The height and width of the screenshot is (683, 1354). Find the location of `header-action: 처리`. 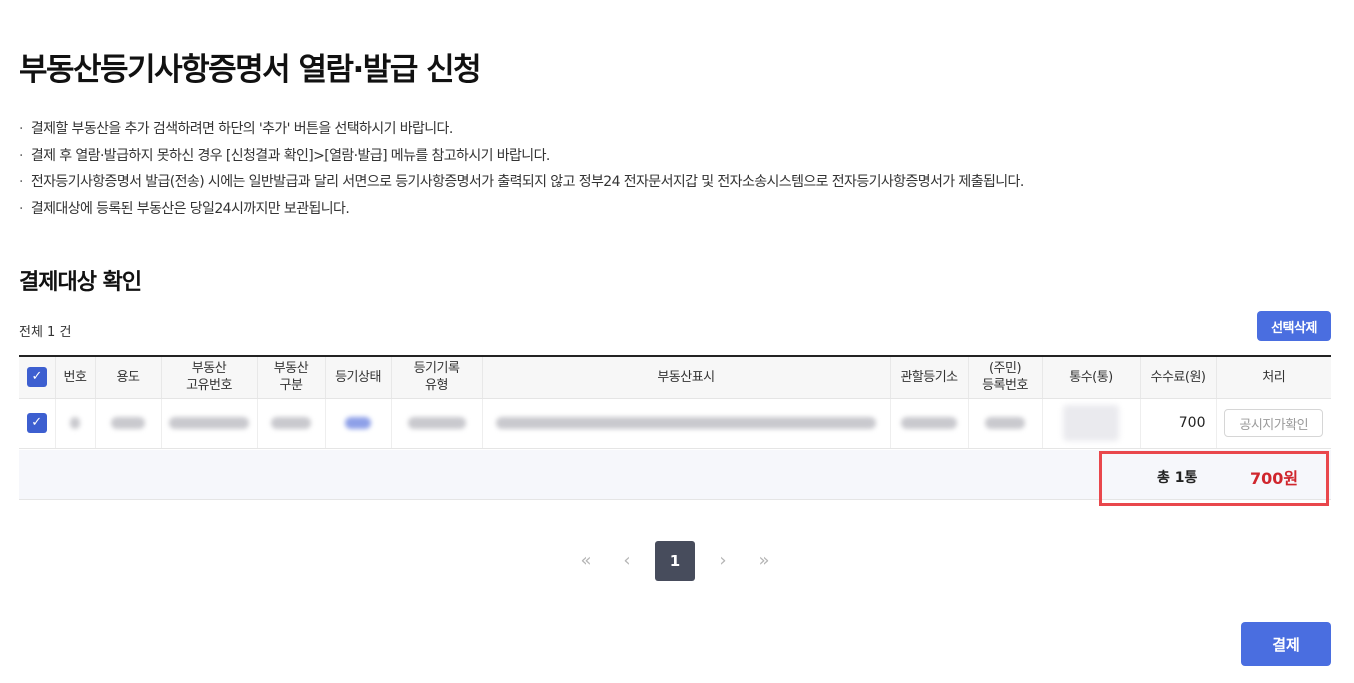

header-action: 처리 is located at coordinates (1273, 377).